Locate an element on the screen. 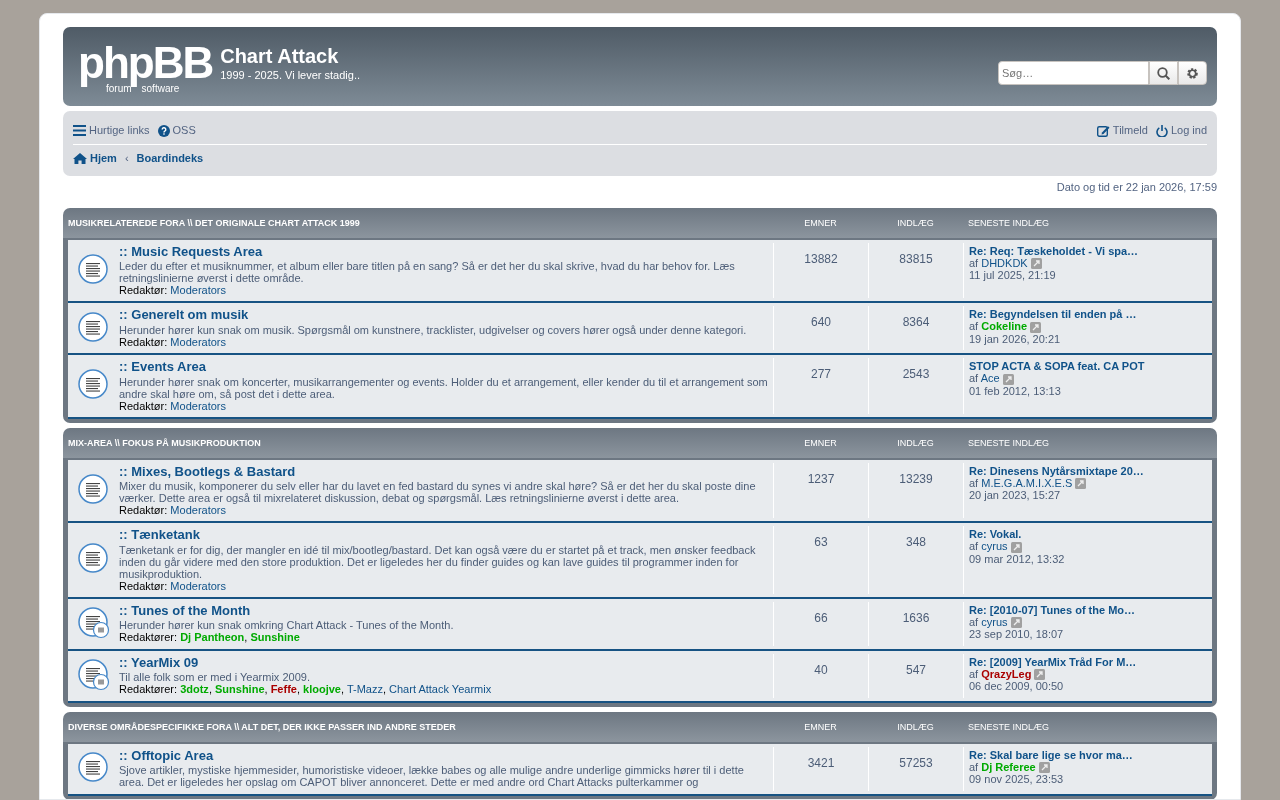  home-icon is located at coordinates (80, 158).